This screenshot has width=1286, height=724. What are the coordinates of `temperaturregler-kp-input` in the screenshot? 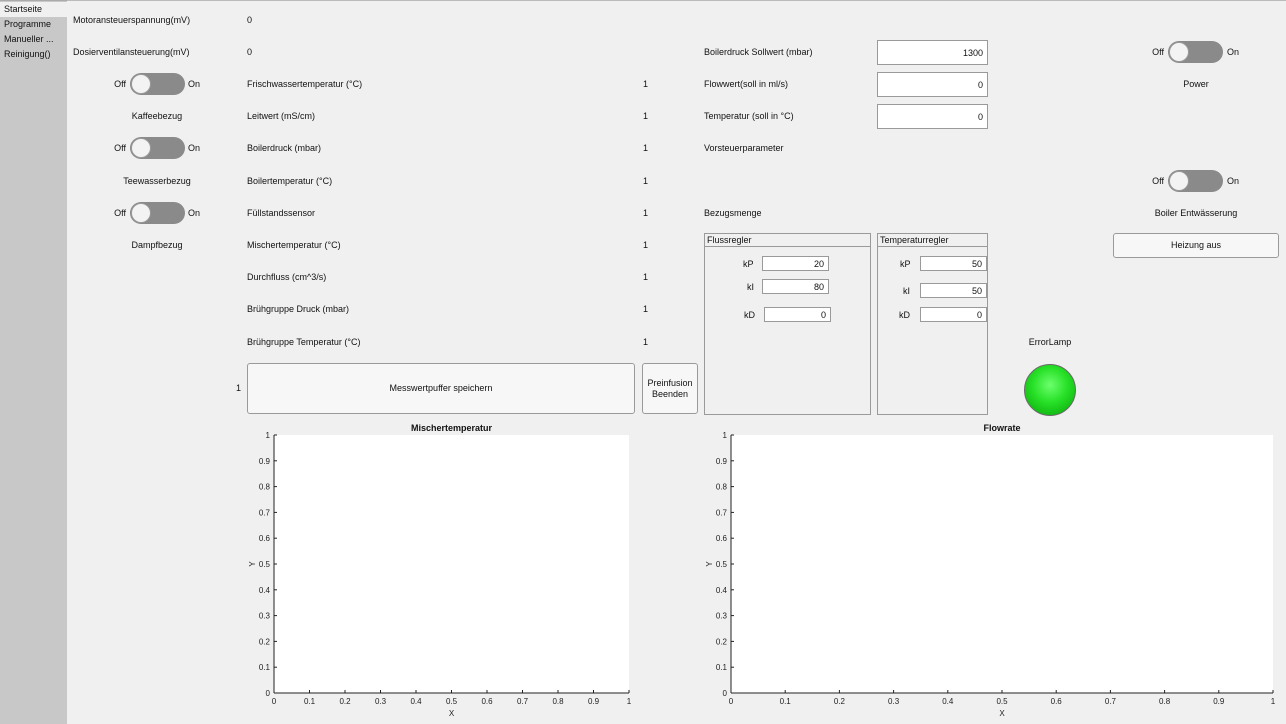 It's located at (953, 263).